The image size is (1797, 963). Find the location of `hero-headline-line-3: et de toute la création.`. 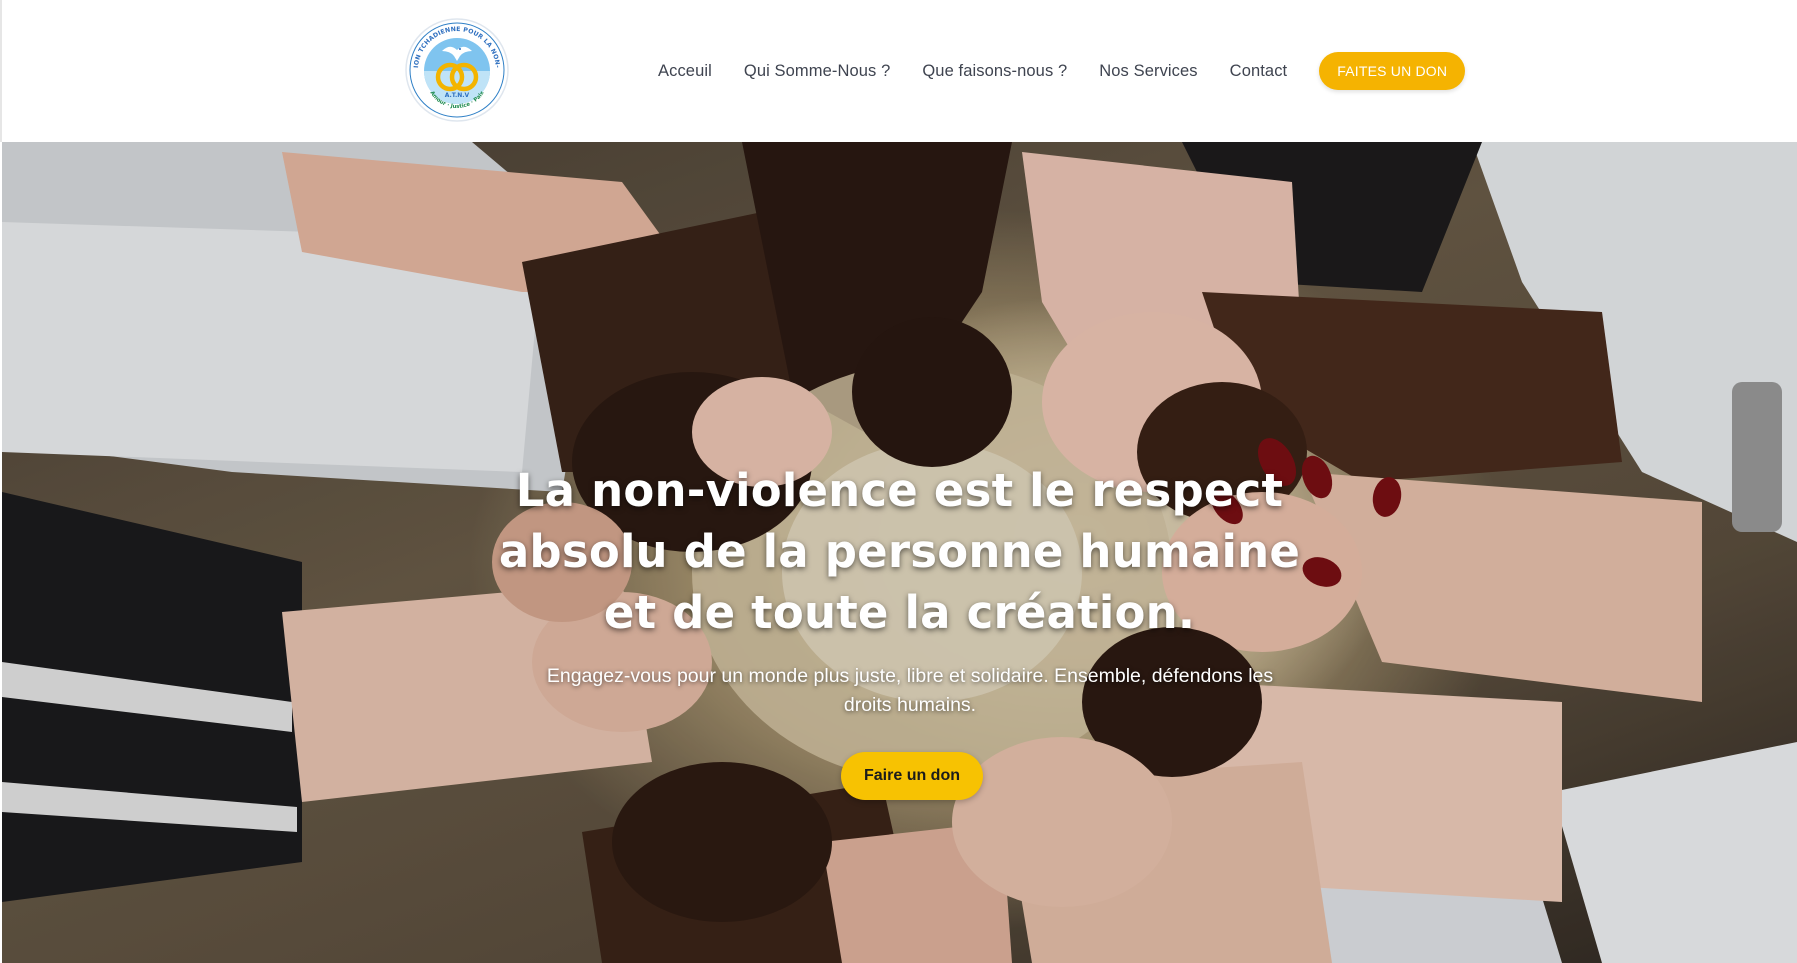

hero-headline-line-3: et de toute la création. is located at coordinates (899, 612).